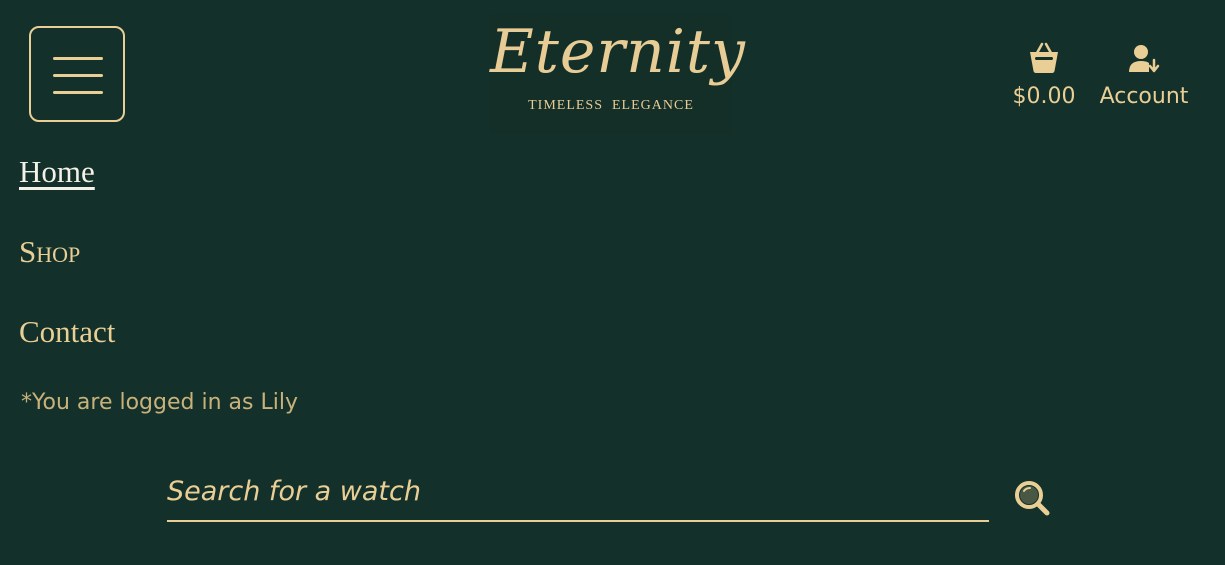  Describe the element at coordinates (1144, 57) in the screenshot. I see `user-download-icon` at that location.